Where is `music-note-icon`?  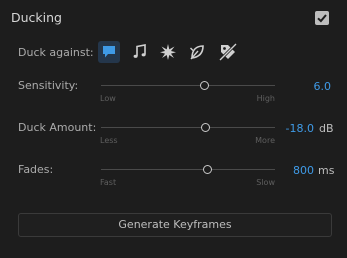
music-note-icon is located at coordinates (139, 51).